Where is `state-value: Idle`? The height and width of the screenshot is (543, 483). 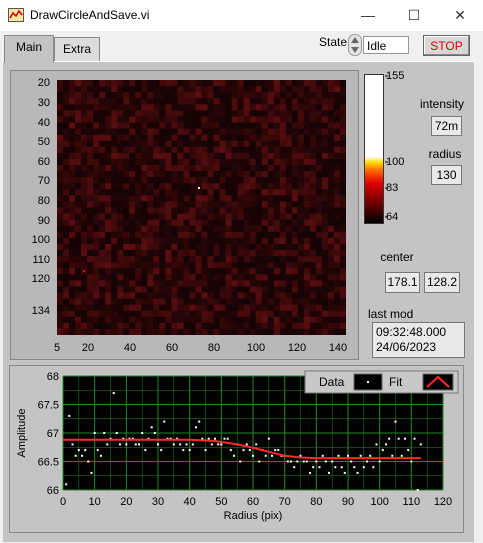
state-value: Idle is located at coordinates (386, 45).